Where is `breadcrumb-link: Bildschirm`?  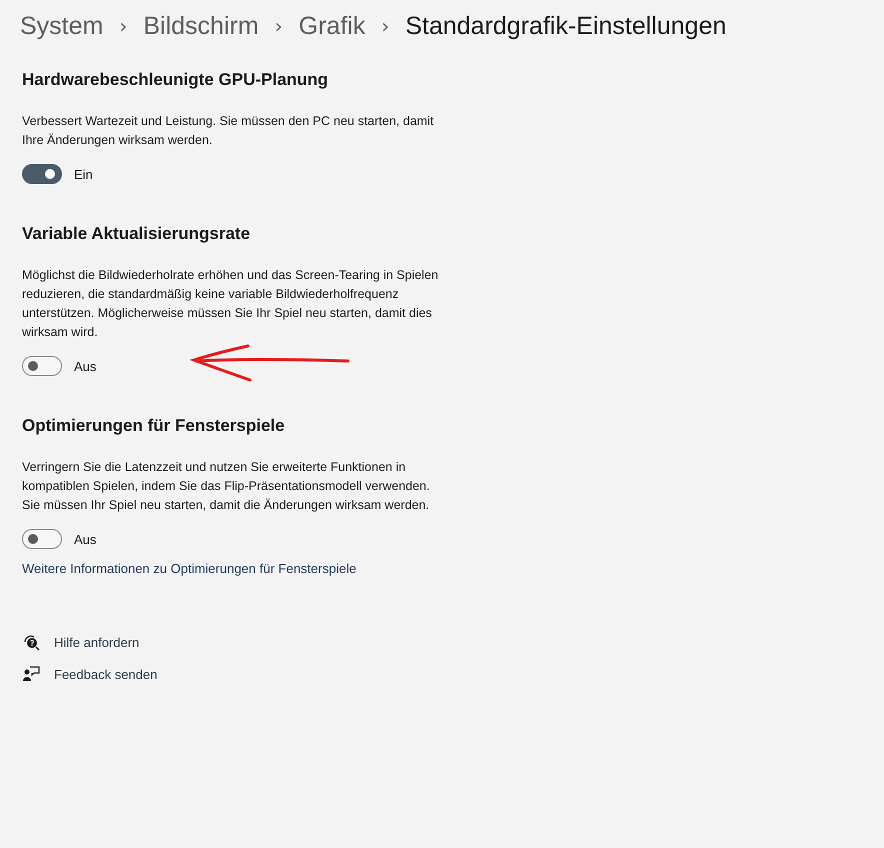
breadcrumb-link: Bildschirm is located at coordinates (201, 26).